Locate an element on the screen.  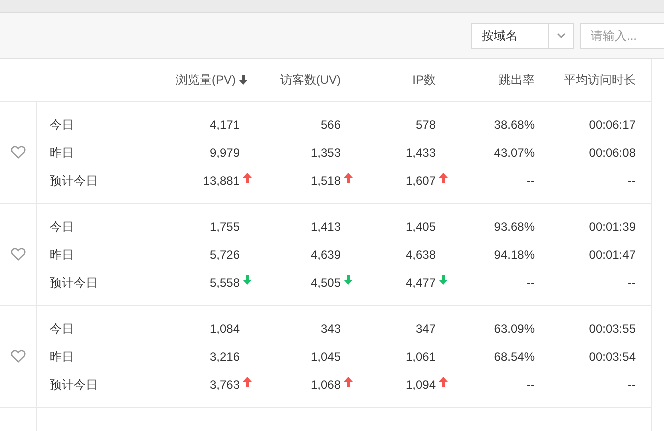
table-cell-text: 343 is located at coordinates (330, 329).